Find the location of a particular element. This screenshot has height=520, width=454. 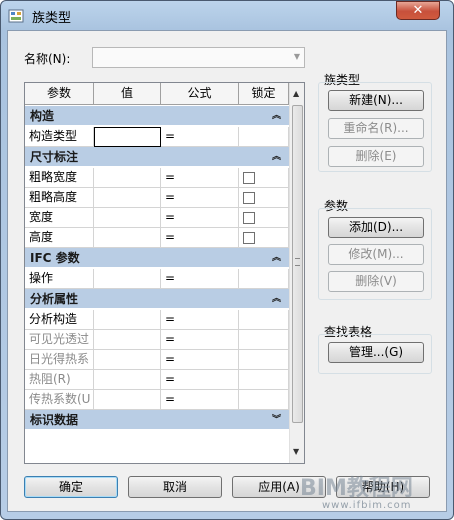

ok-button: 确定 is located at coordinates (71, 487).